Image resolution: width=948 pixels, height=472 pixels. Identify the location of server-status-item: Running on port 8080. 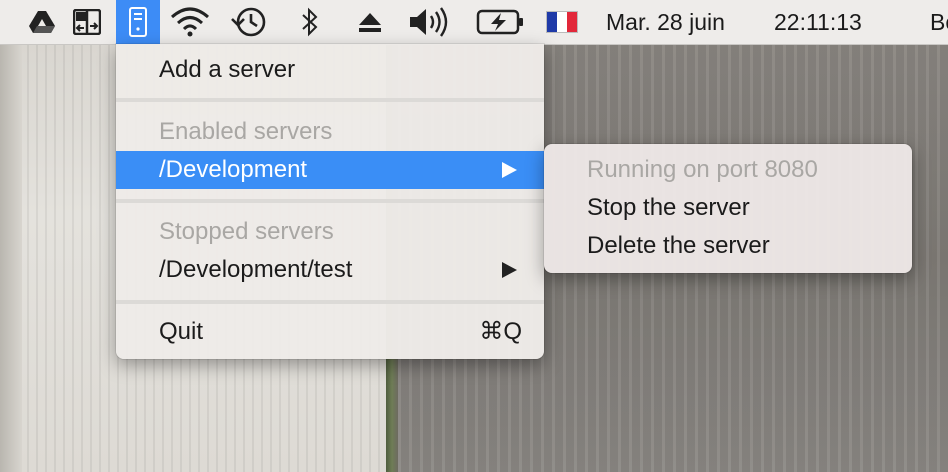
(728, 170).